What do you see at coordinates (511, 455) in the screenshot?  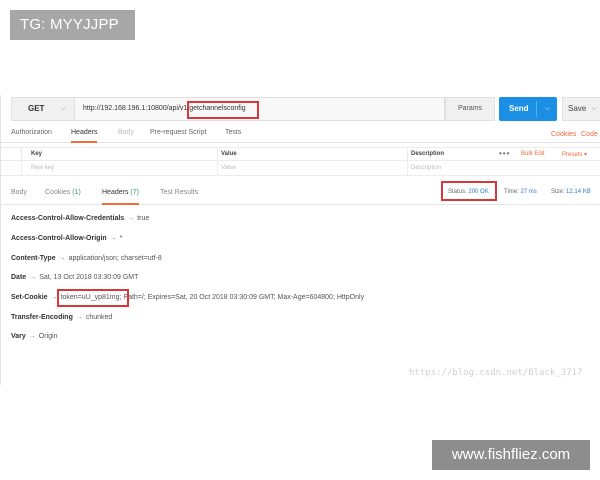 I see `watermark-bottom: www.fishfliez.com` at bounding box center [511, 455].